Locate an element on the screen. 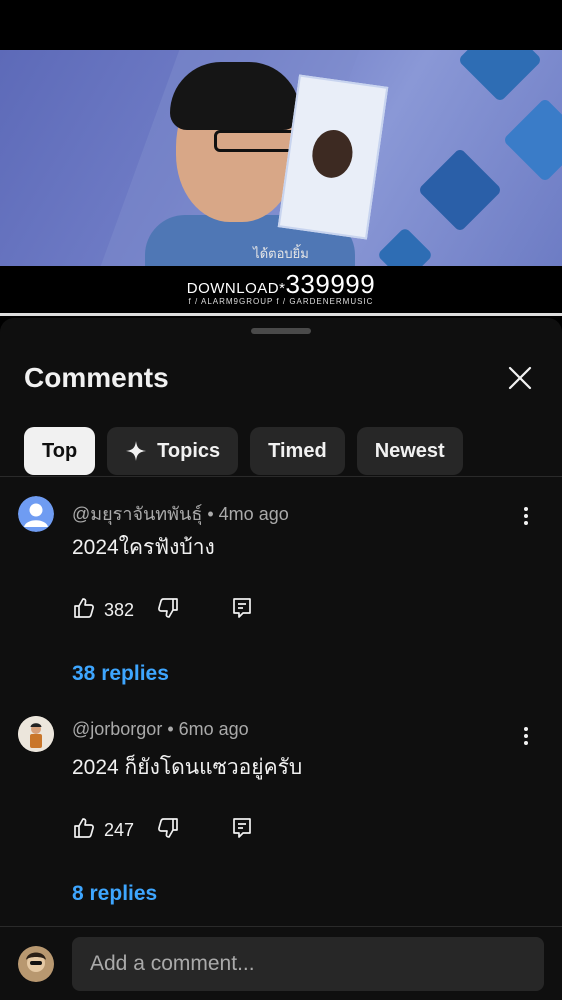  panel-title: Comments is located at coordinates (96, 377).